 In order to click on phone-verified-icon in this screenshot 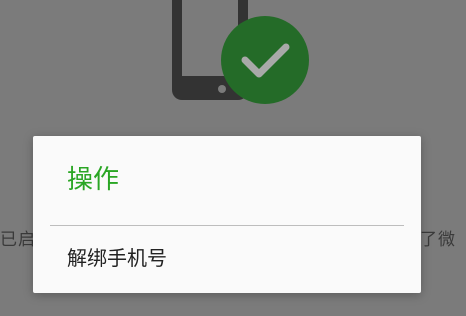, I will do `click(240, 55)`.